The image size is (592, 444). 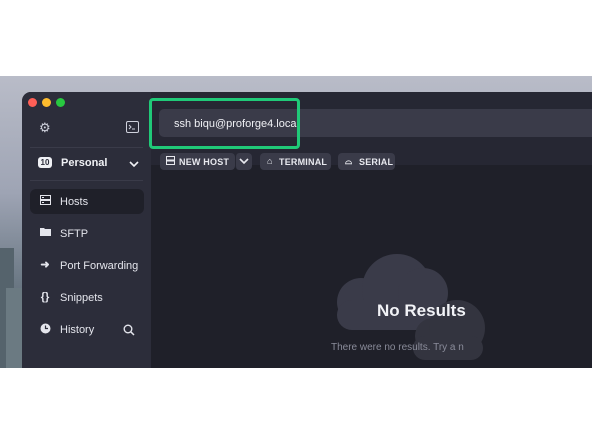 I want to click on terminal-icon, so click(x=132, y=128).